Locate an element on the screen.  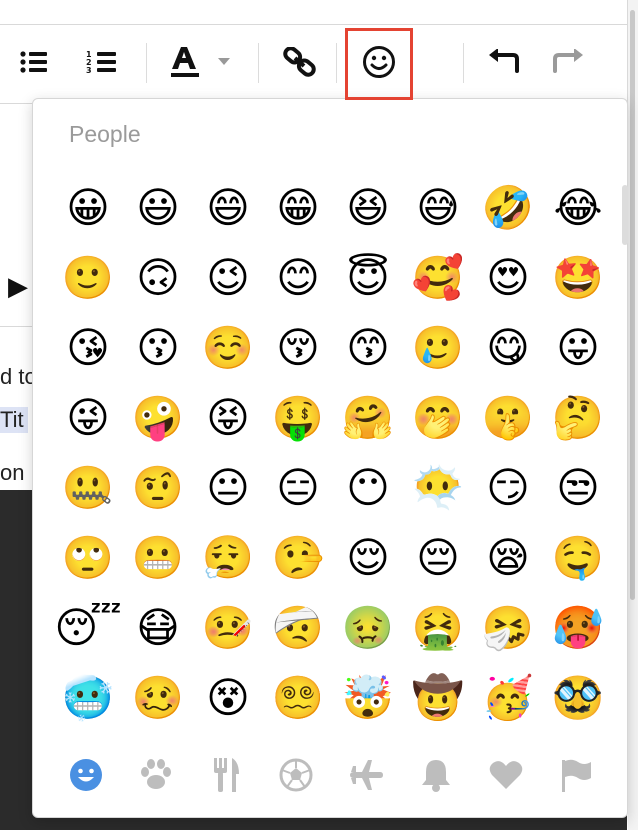
emoji-cell: 😷 is located at coordinates (158, 628).